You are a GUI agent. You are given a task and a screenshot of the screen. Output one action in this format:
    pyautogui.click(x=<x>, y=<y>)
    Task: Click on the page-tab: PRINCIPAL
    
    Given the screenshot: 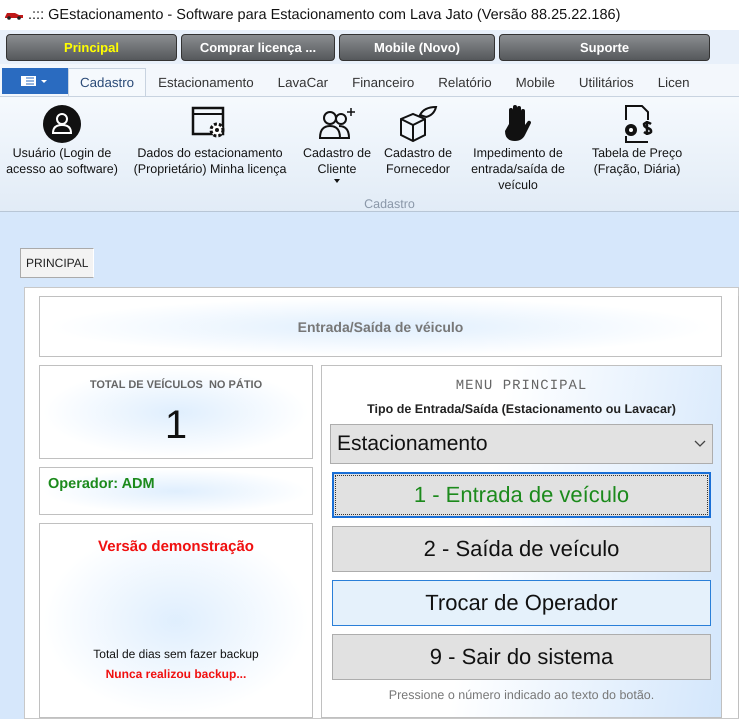 What is the action you would take?
    pyautogui.click(x=57, y=263)
    